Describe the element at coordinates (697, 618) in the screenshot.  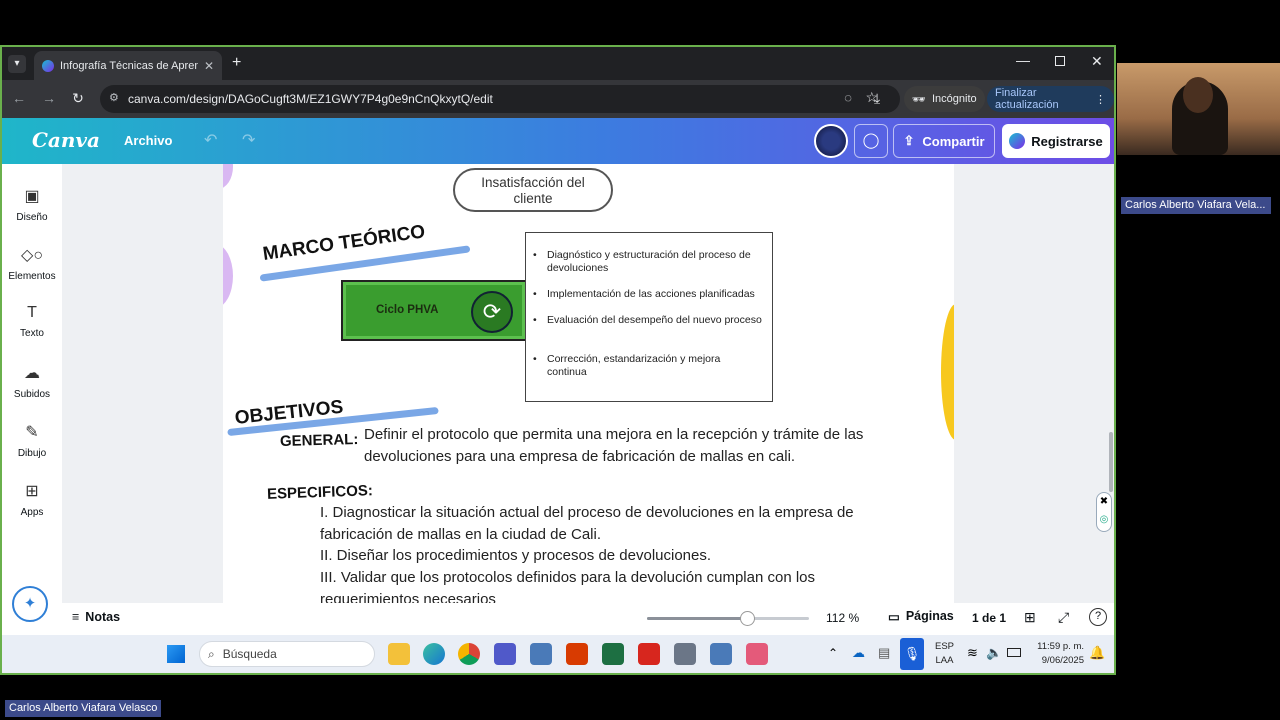
I see `zoom-slider-fill` at that location.